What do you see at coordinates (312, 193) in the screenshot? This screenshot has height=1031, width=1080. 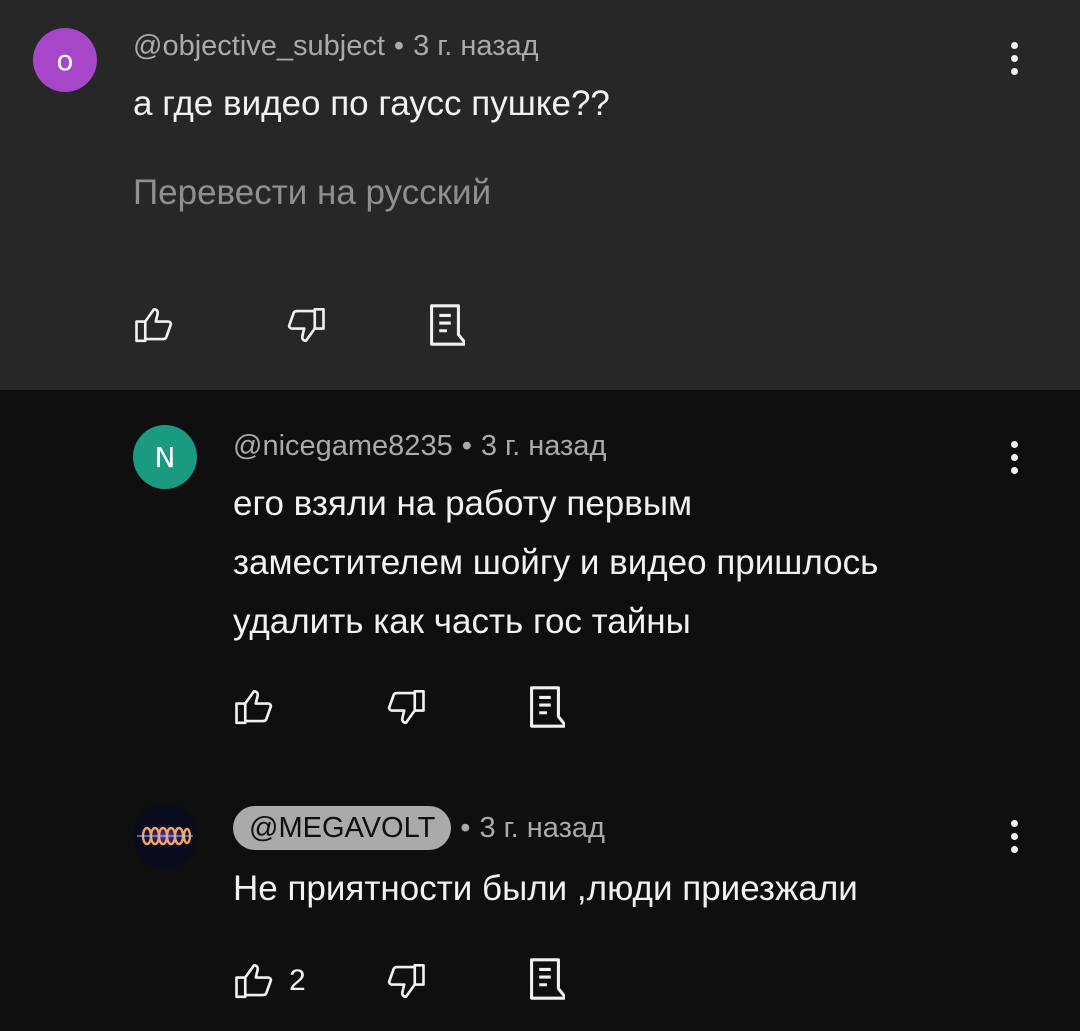 I see `translate-link: Перевести на русский` at bounding box center [312, 193].